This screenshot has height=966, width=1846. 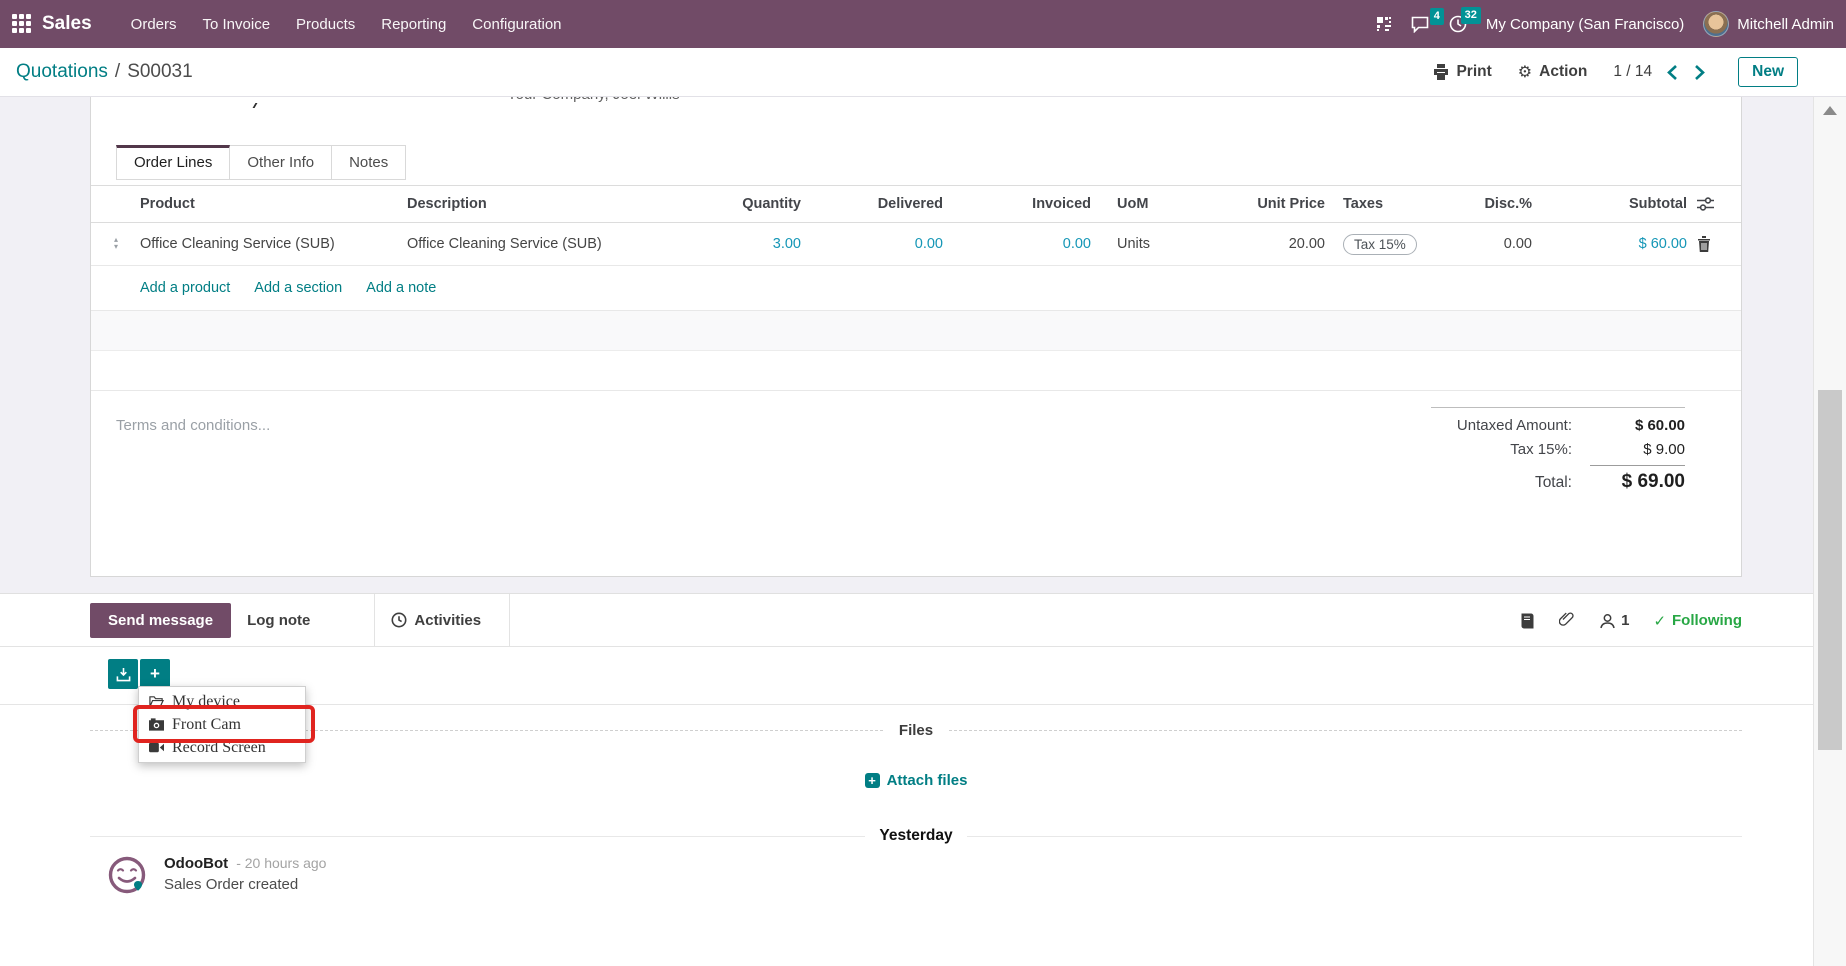 What do you see at coordinates (1462, 72) in the screenshot?
I see `print-button: Print` at bounding box center [1462, 72].